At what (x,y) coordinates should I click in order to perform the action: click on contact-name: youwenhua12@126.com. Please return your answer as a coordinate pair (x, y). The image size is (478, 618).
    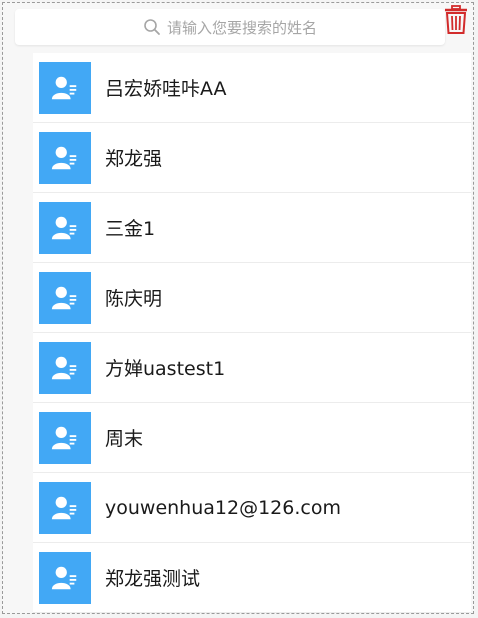
    Looking at the image, I should click on (223, 507).